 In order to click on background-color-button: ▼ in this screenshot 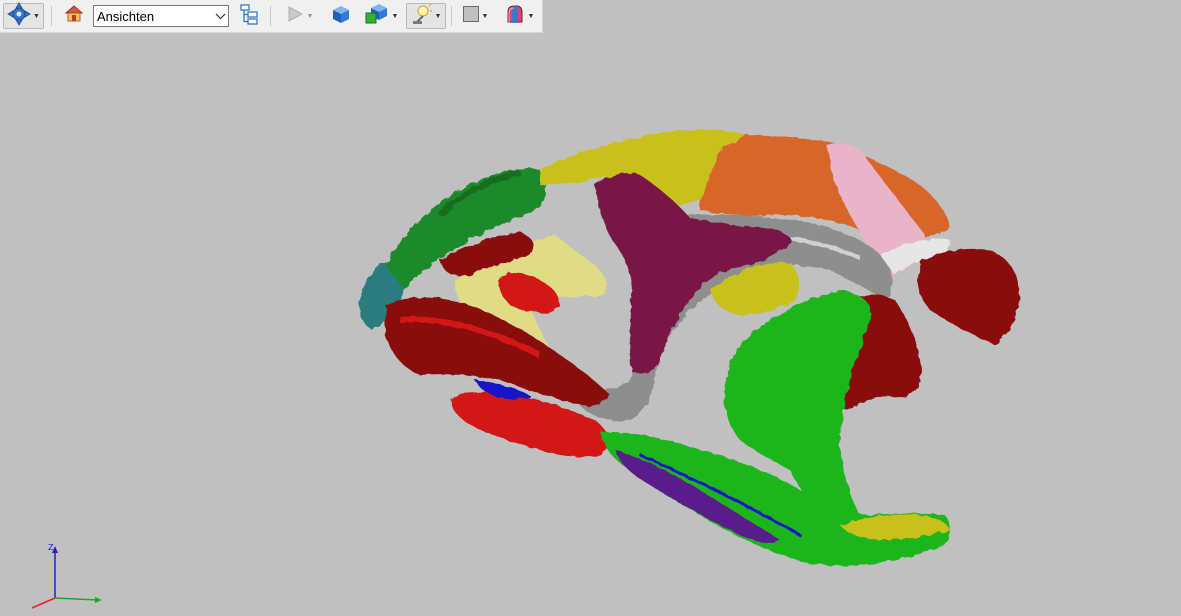, I will do `click(475, 16)`.